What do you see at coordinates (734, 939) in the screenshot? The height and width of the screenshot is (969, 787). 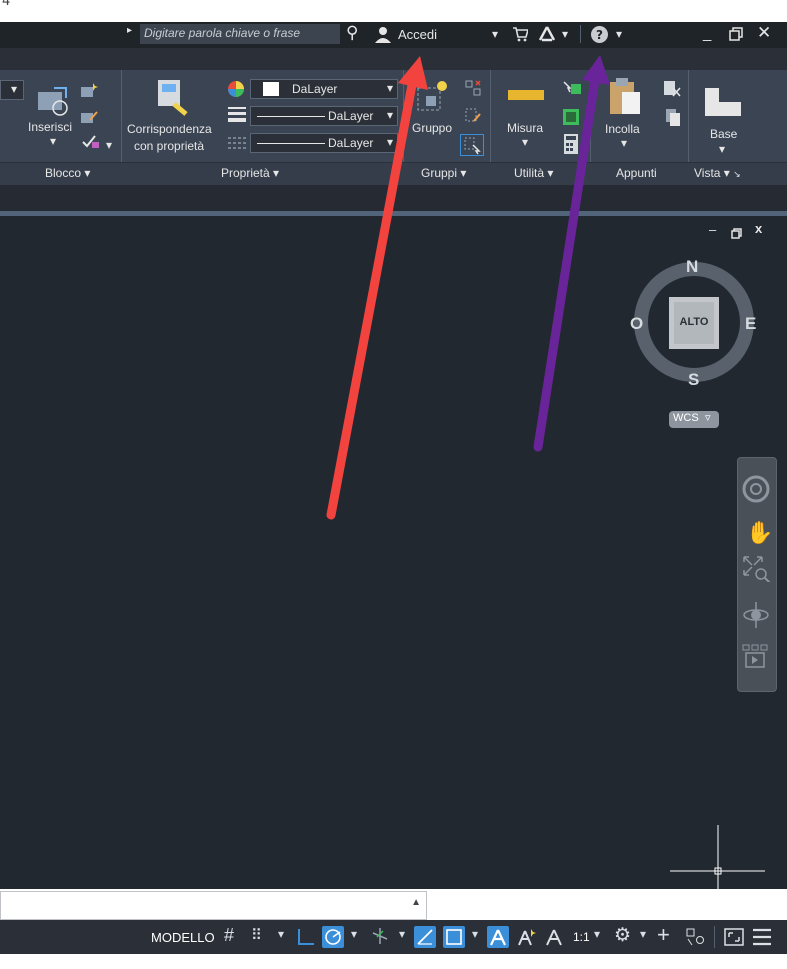 I see `fullscreen-icon` at bounding box center [734, 939].